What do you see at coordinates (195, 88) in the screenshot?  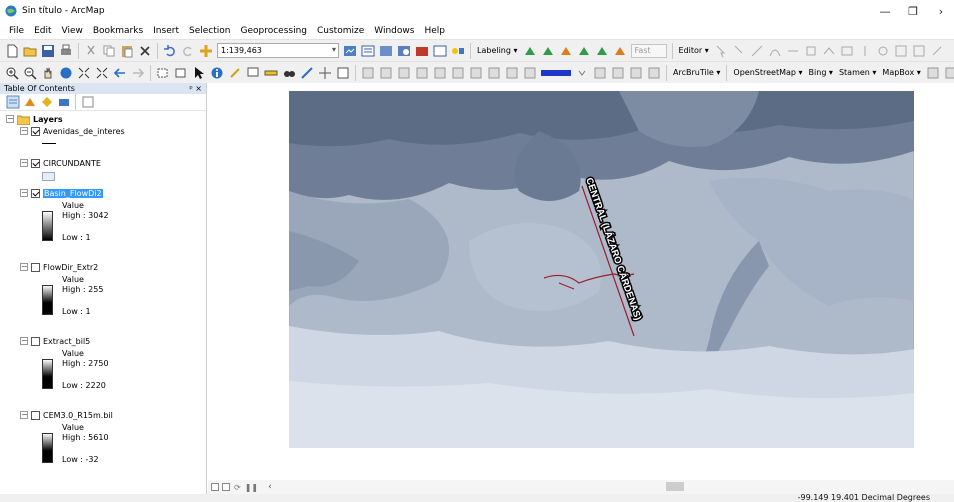 I see `toc-pin-close-icons: ᵖ ×` at bounding box center [195, 88].